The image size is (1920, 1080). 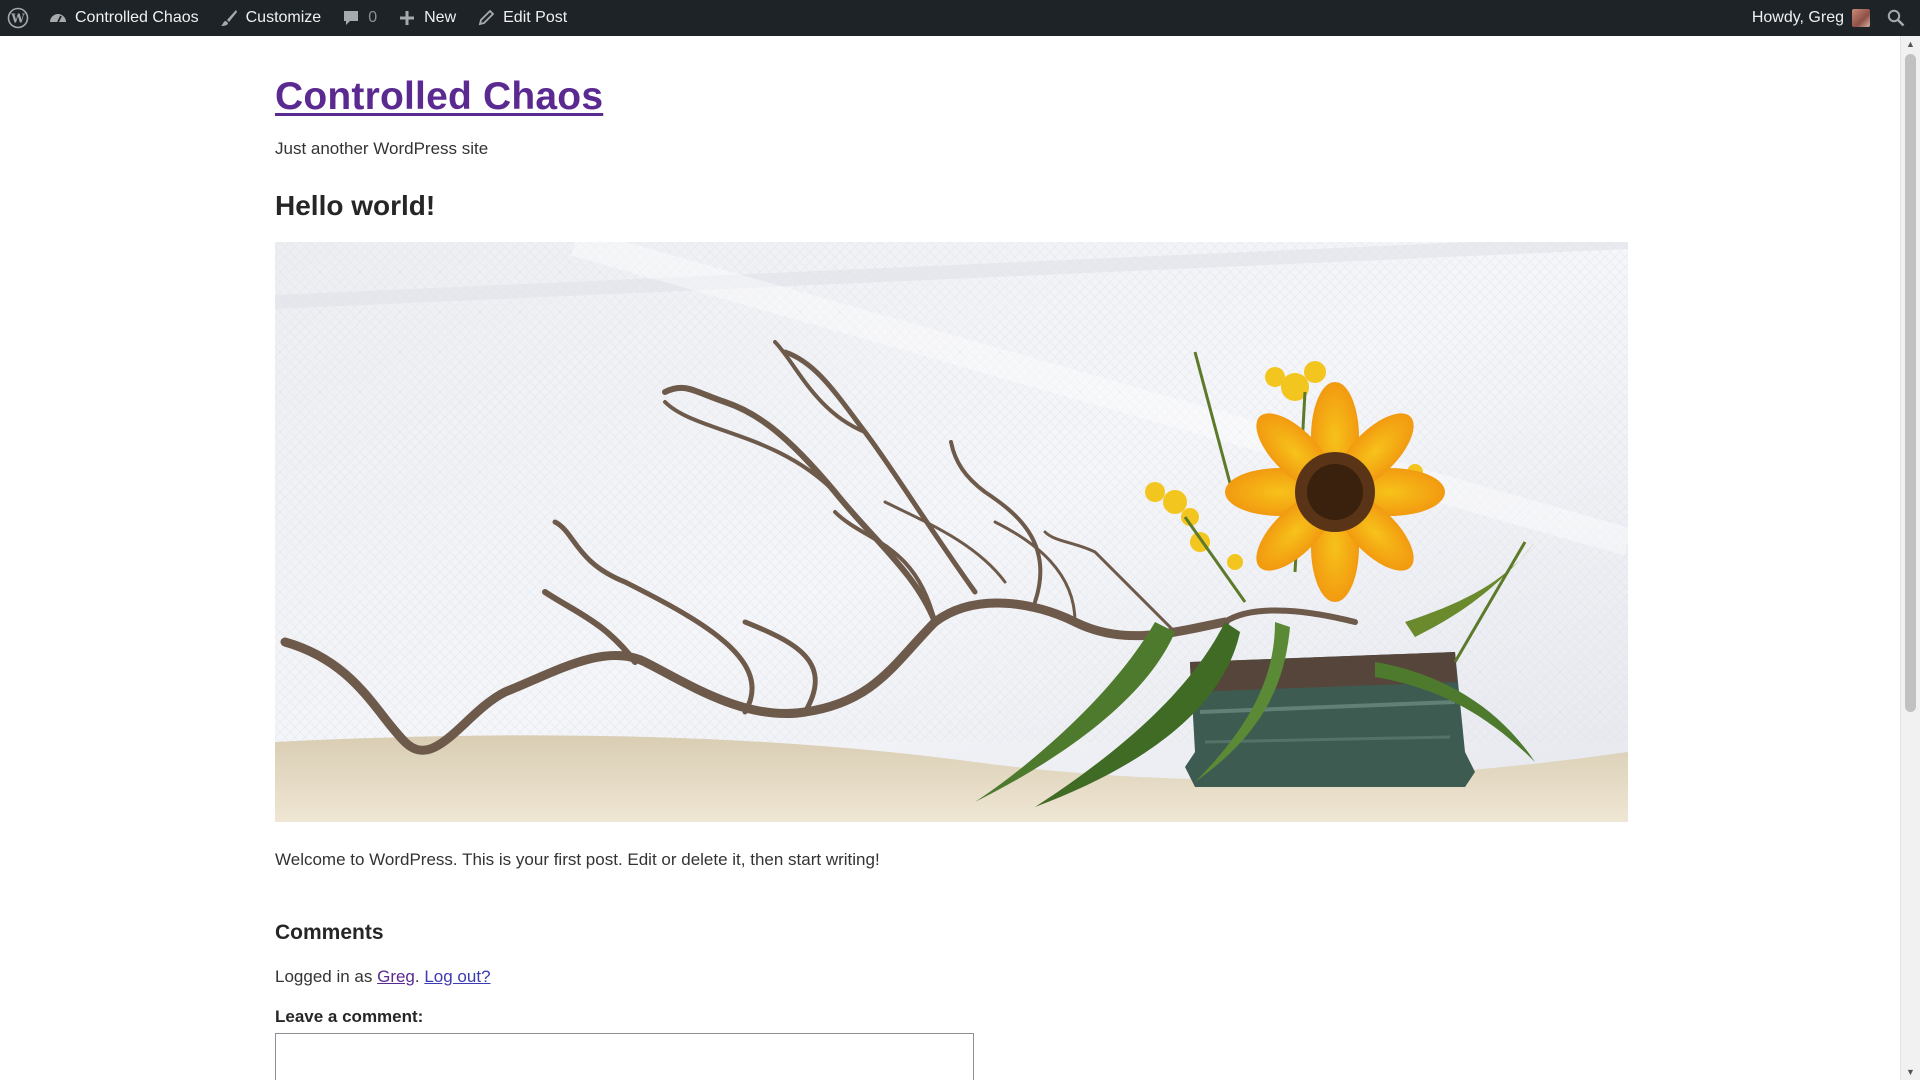 I want to click on customize-button: Customize, so click(x=270, y=18).